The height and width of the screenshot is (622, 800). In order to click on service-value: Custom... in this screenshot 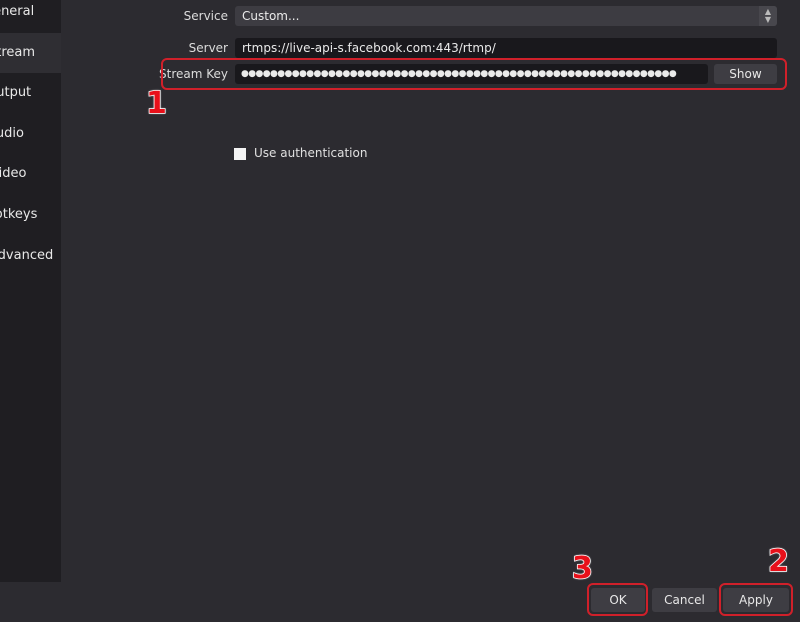, I will do `click(271, 16)`.